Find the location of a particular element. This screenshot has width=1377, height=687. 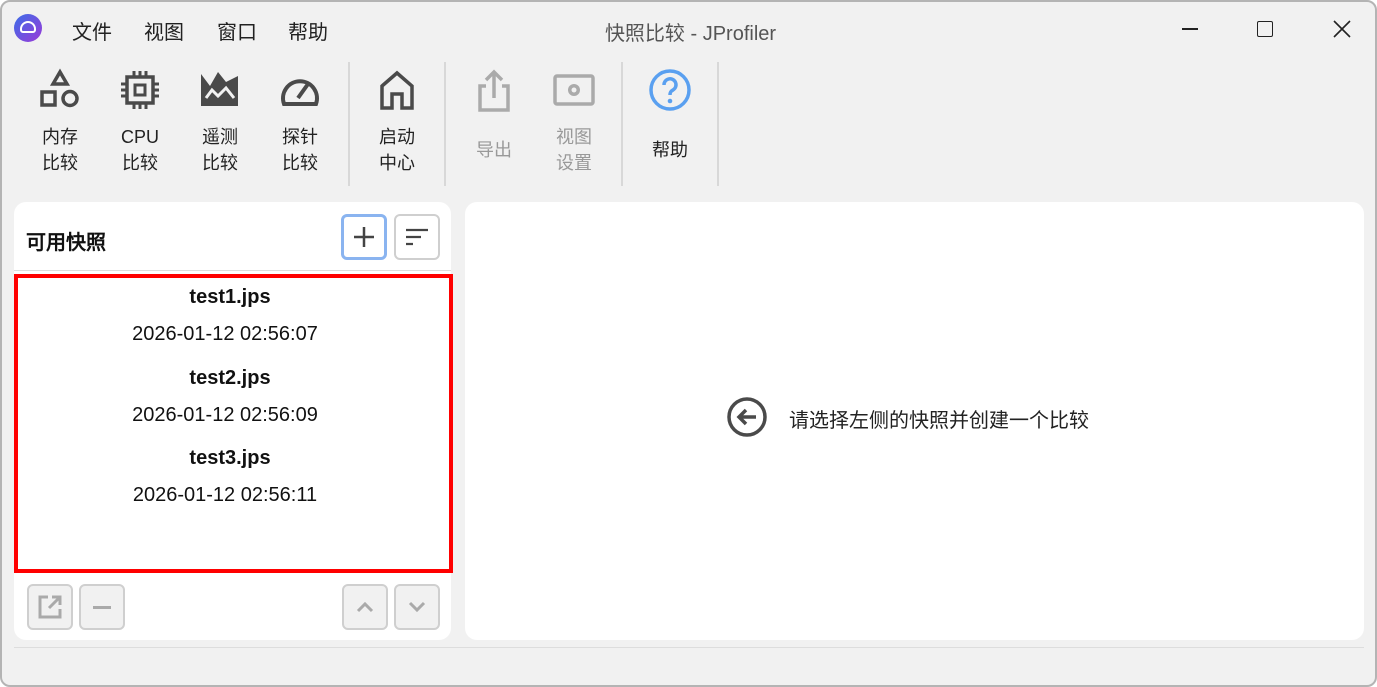

maximize-button is located at coordinates (1265, 29).